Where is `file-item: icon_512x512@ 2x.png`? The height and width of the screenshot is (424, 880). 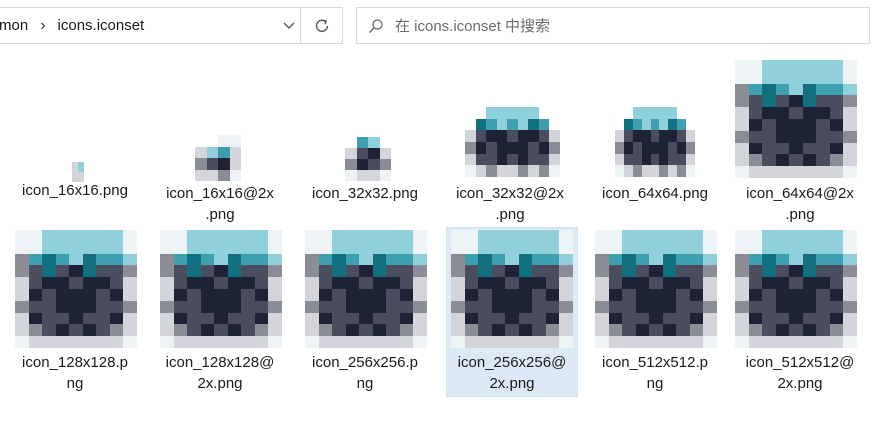 file-item: icon_512x512@ 2x.png is located at coordinates (800, 312).